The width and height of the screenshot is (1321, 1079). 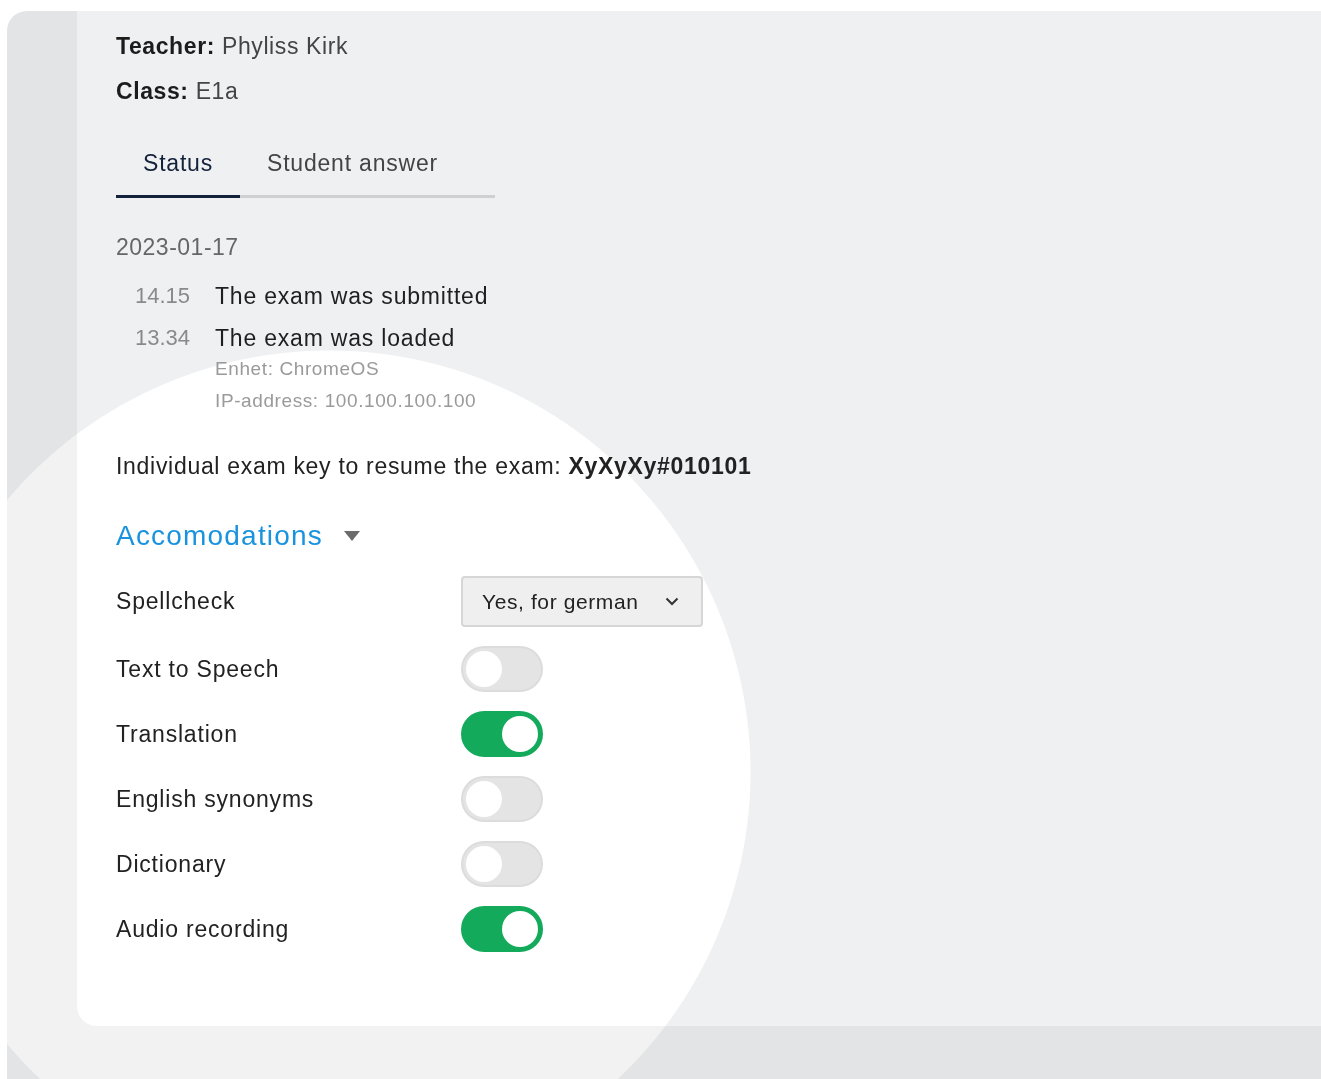 I want to click on setting-label: Translation, so click(x=177, y=734).